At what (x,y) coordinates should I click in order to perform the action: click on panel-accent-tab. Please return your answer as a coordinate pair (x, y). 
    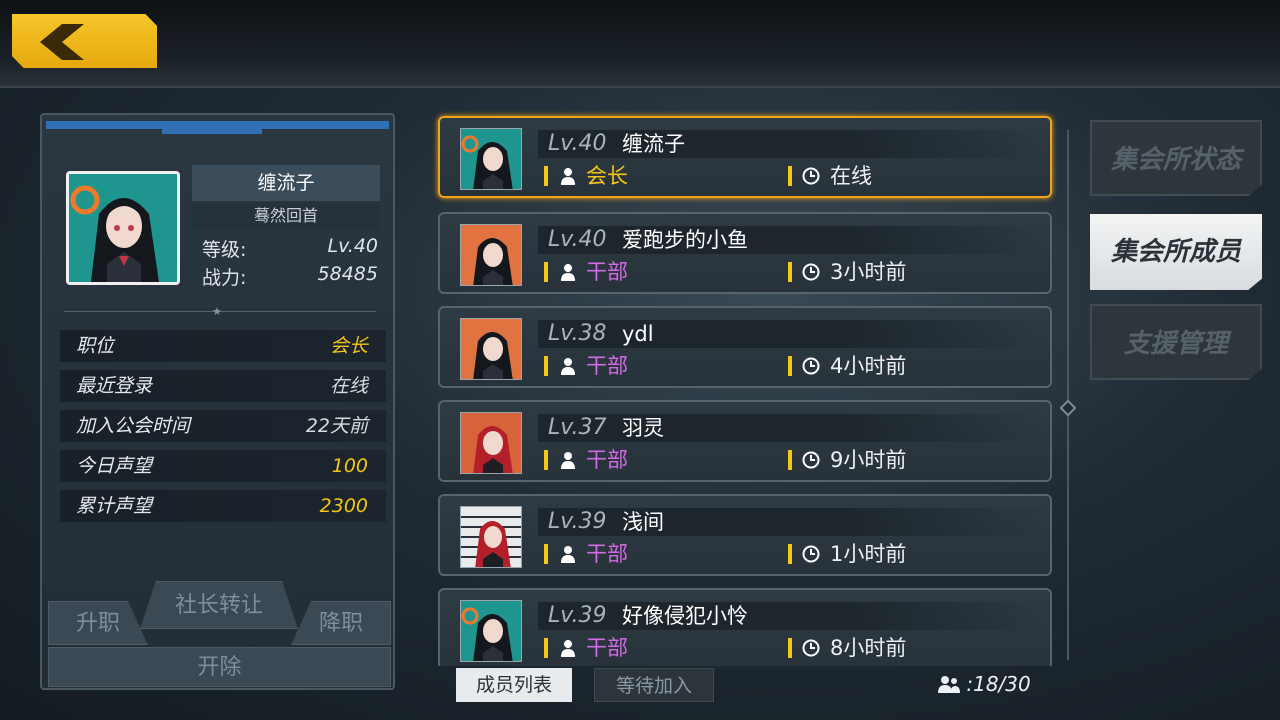
    Looking at the image, I should click on (212, 131).